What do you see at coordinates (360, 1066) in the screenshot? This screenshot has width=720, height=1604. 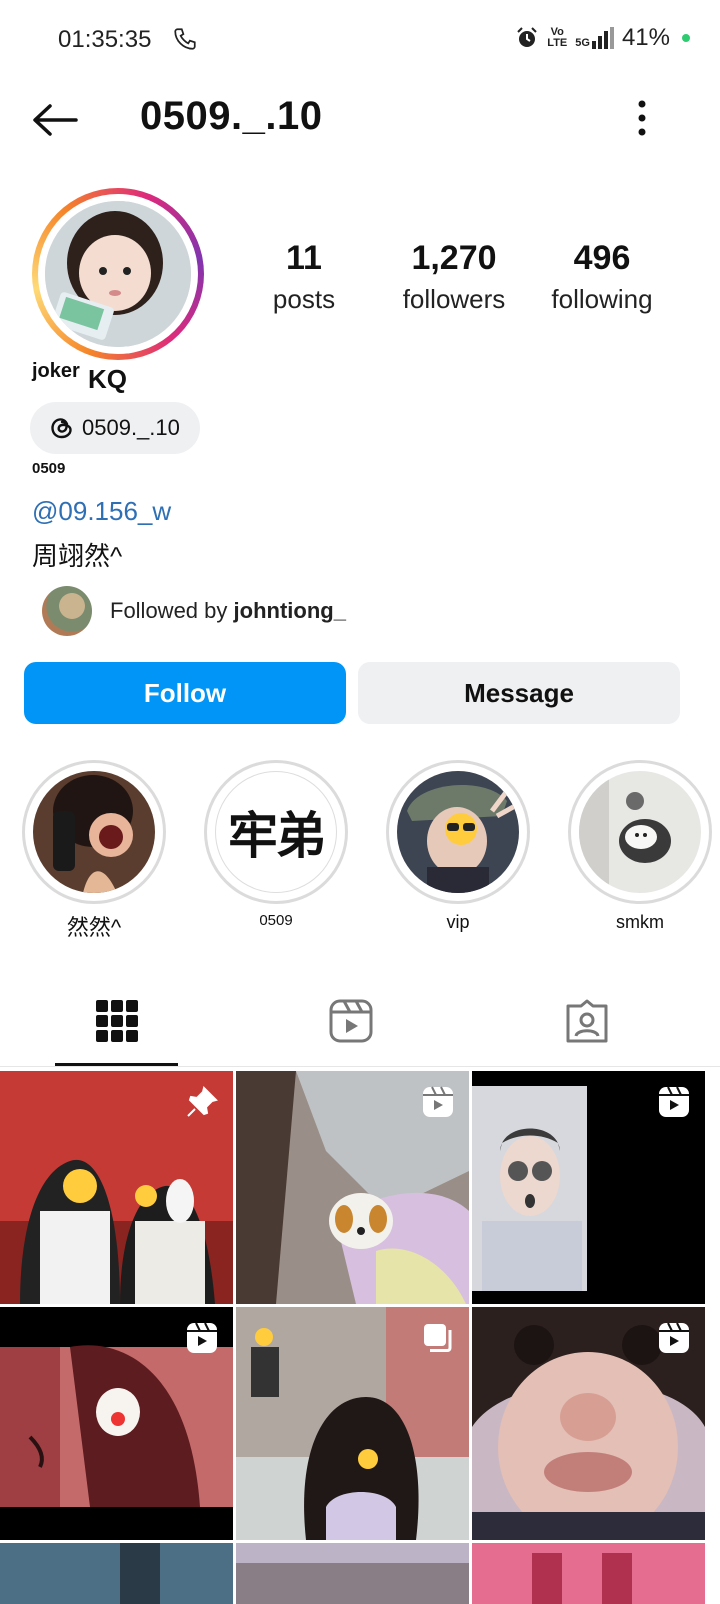 I see `divider` at bounding box center [360, 1066].